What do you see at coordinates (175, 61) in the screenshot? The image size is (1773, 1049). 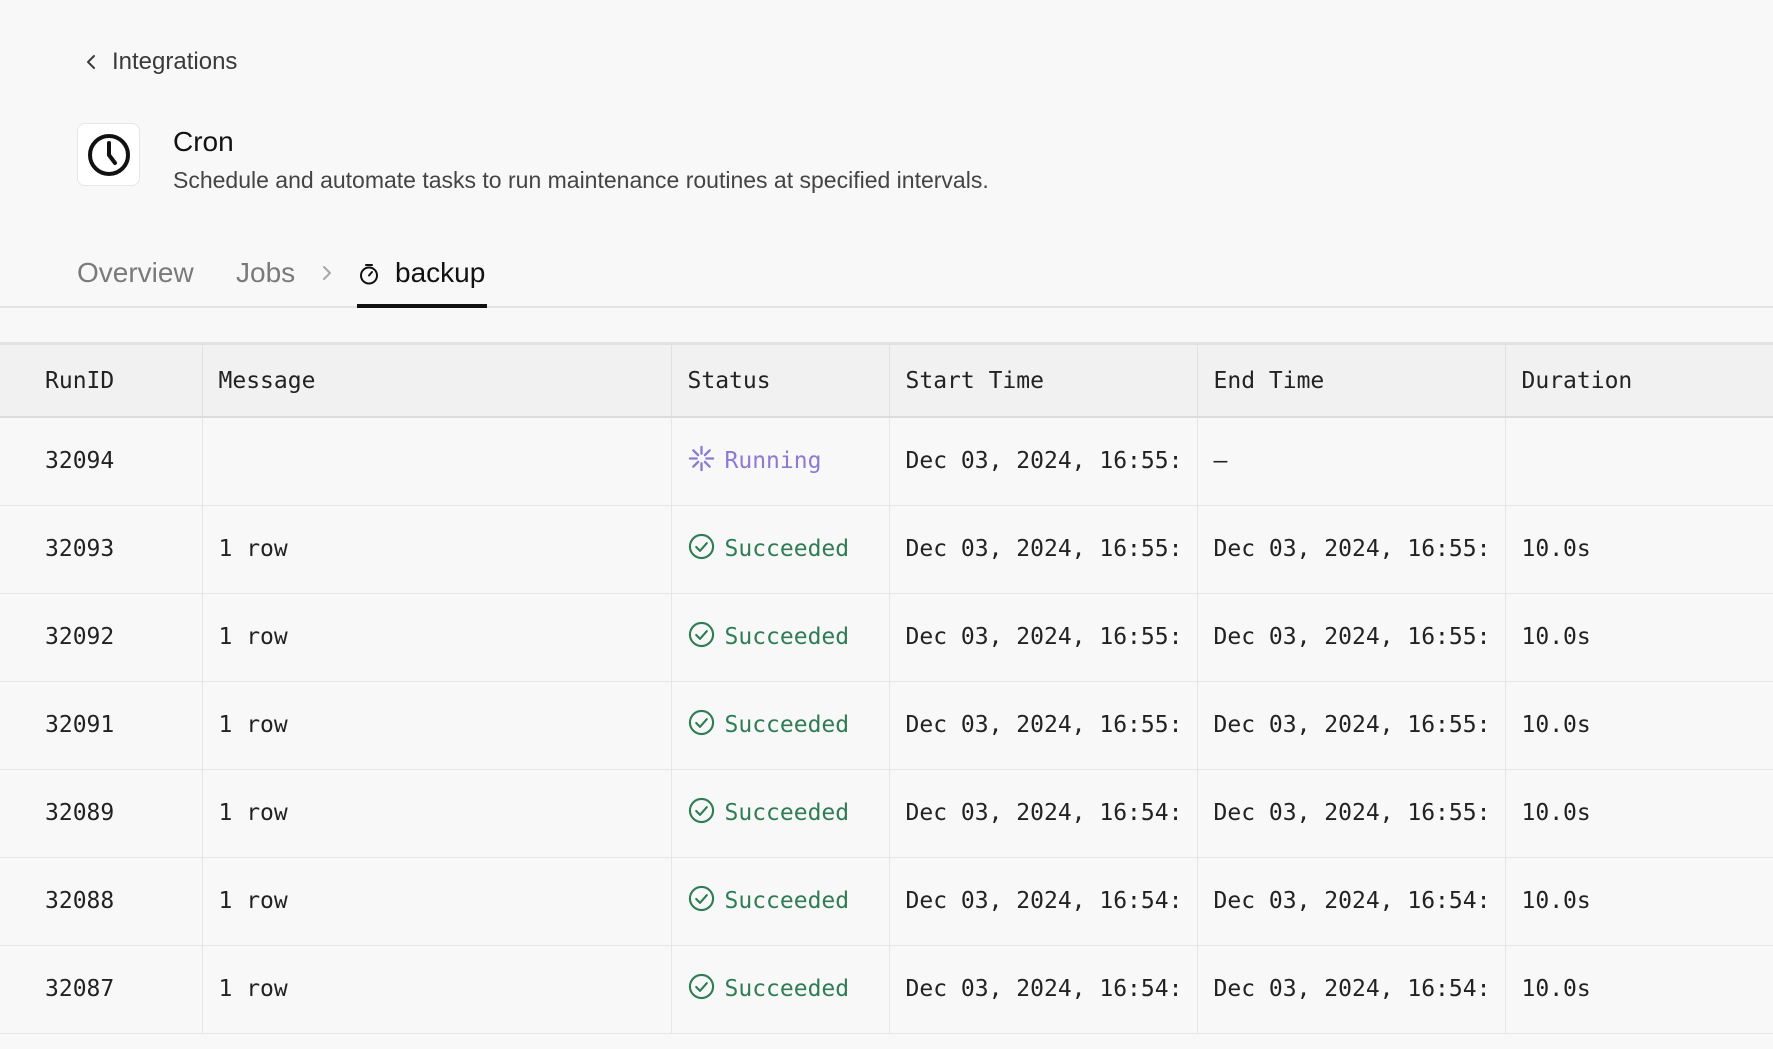 I see `back-link-label: Integrations` at bounding box center [175, 61].